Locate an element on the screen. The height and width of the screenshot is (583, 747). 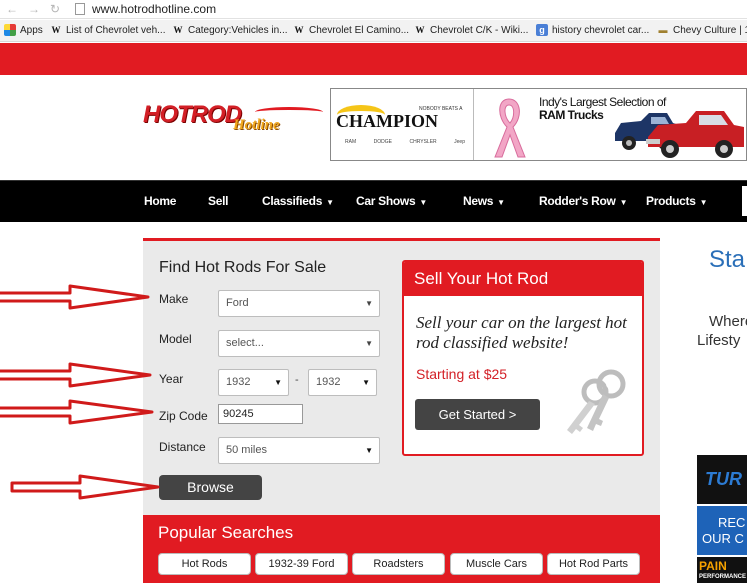
arrow-to-year is located at coordinates (76, 375).